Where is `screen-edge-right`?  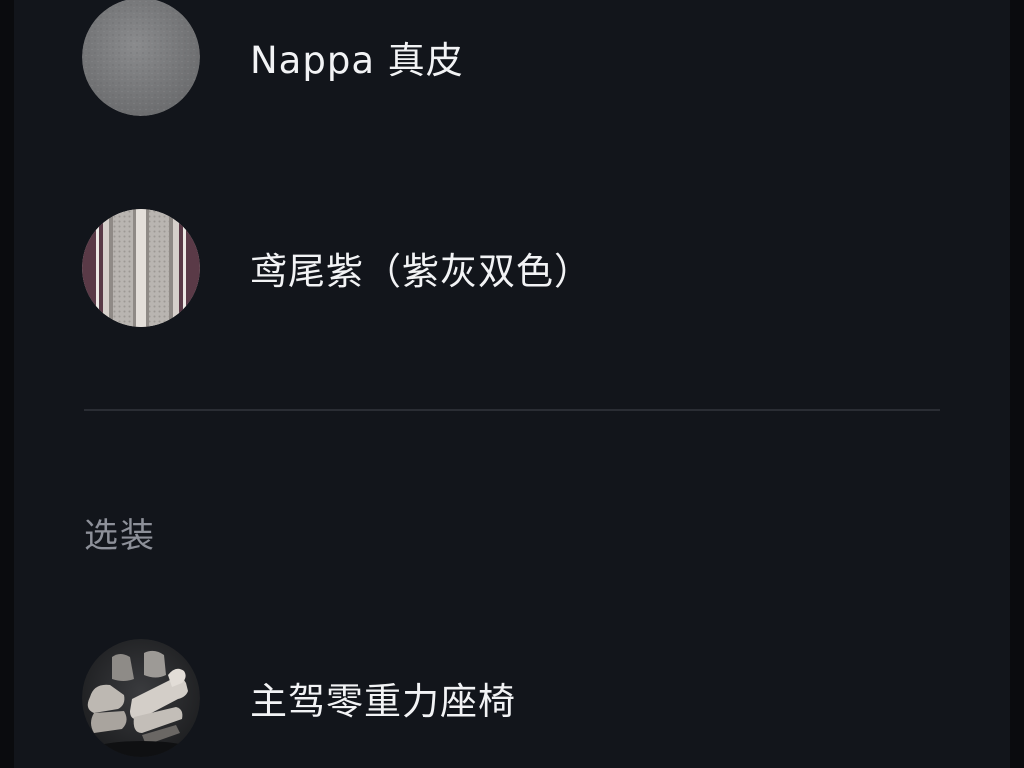 screen-edge-right is located at coordinates (1017, 384).